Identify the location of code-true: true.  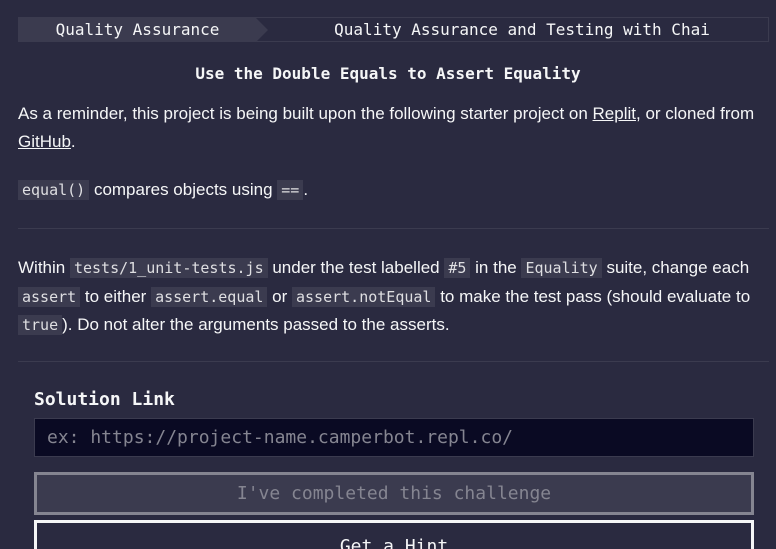
(40, 325).